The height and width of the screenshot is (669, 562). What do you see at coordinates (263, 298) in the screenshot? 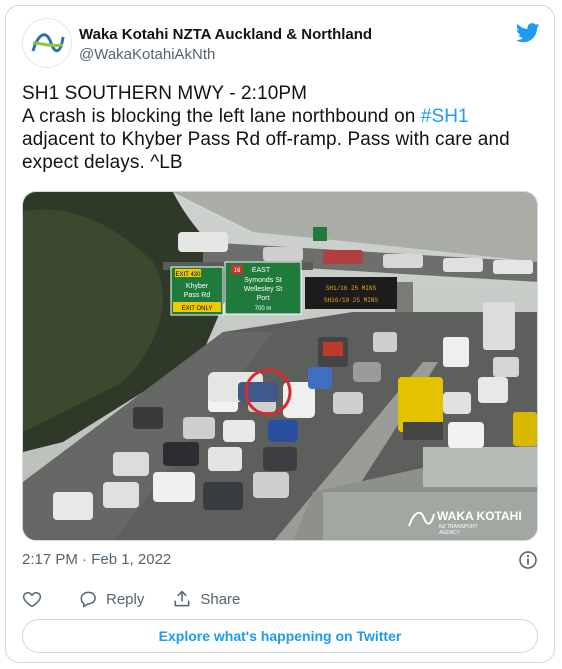
I see `dest-3: Port` at bounding box center [263, 298].